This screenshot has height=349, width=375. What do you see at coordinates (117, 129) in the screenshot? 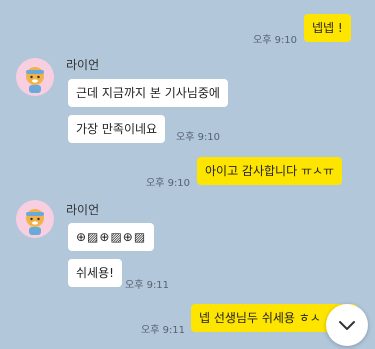
I see `other-message-bubble: 가장 만족이네요` at bounding box center [117, 129].